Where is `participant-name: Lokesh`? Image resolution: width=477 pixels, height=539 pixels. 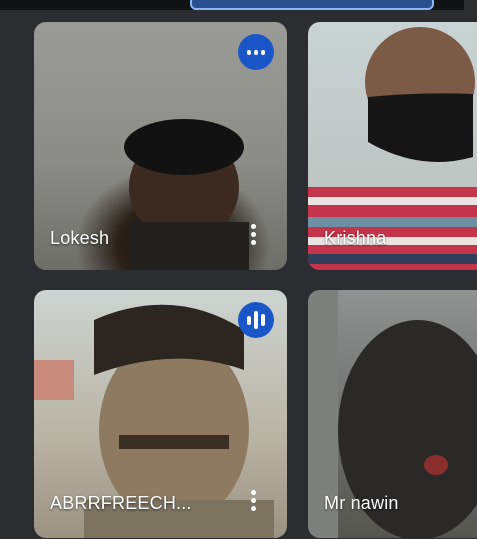
participant-name: Lokesh is located at coordinates (80, 238).